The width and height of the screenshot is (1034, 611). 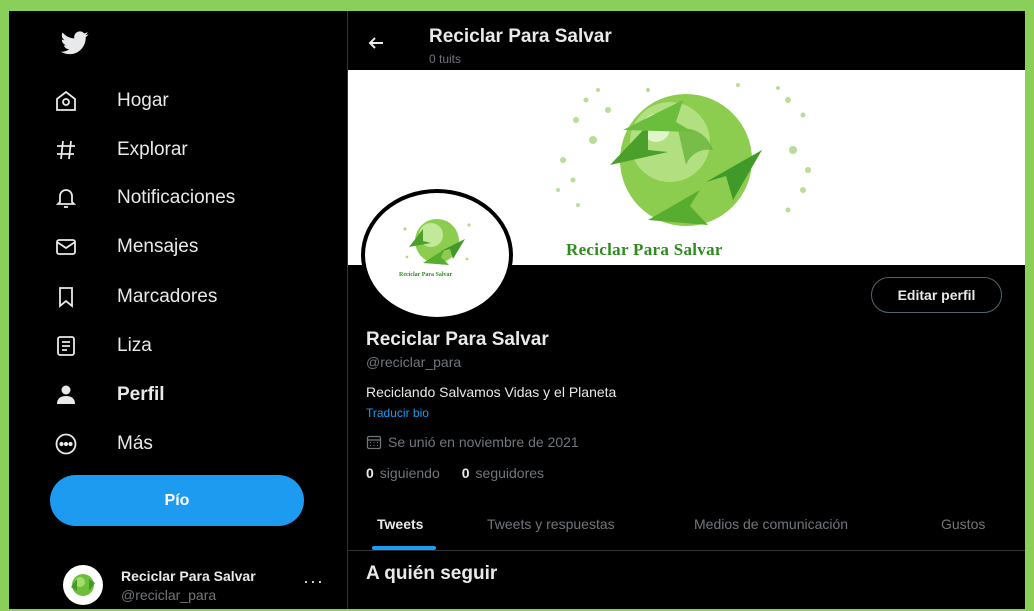 I want to click on sidebar-item-label: Más, so click(x=135, y=443).